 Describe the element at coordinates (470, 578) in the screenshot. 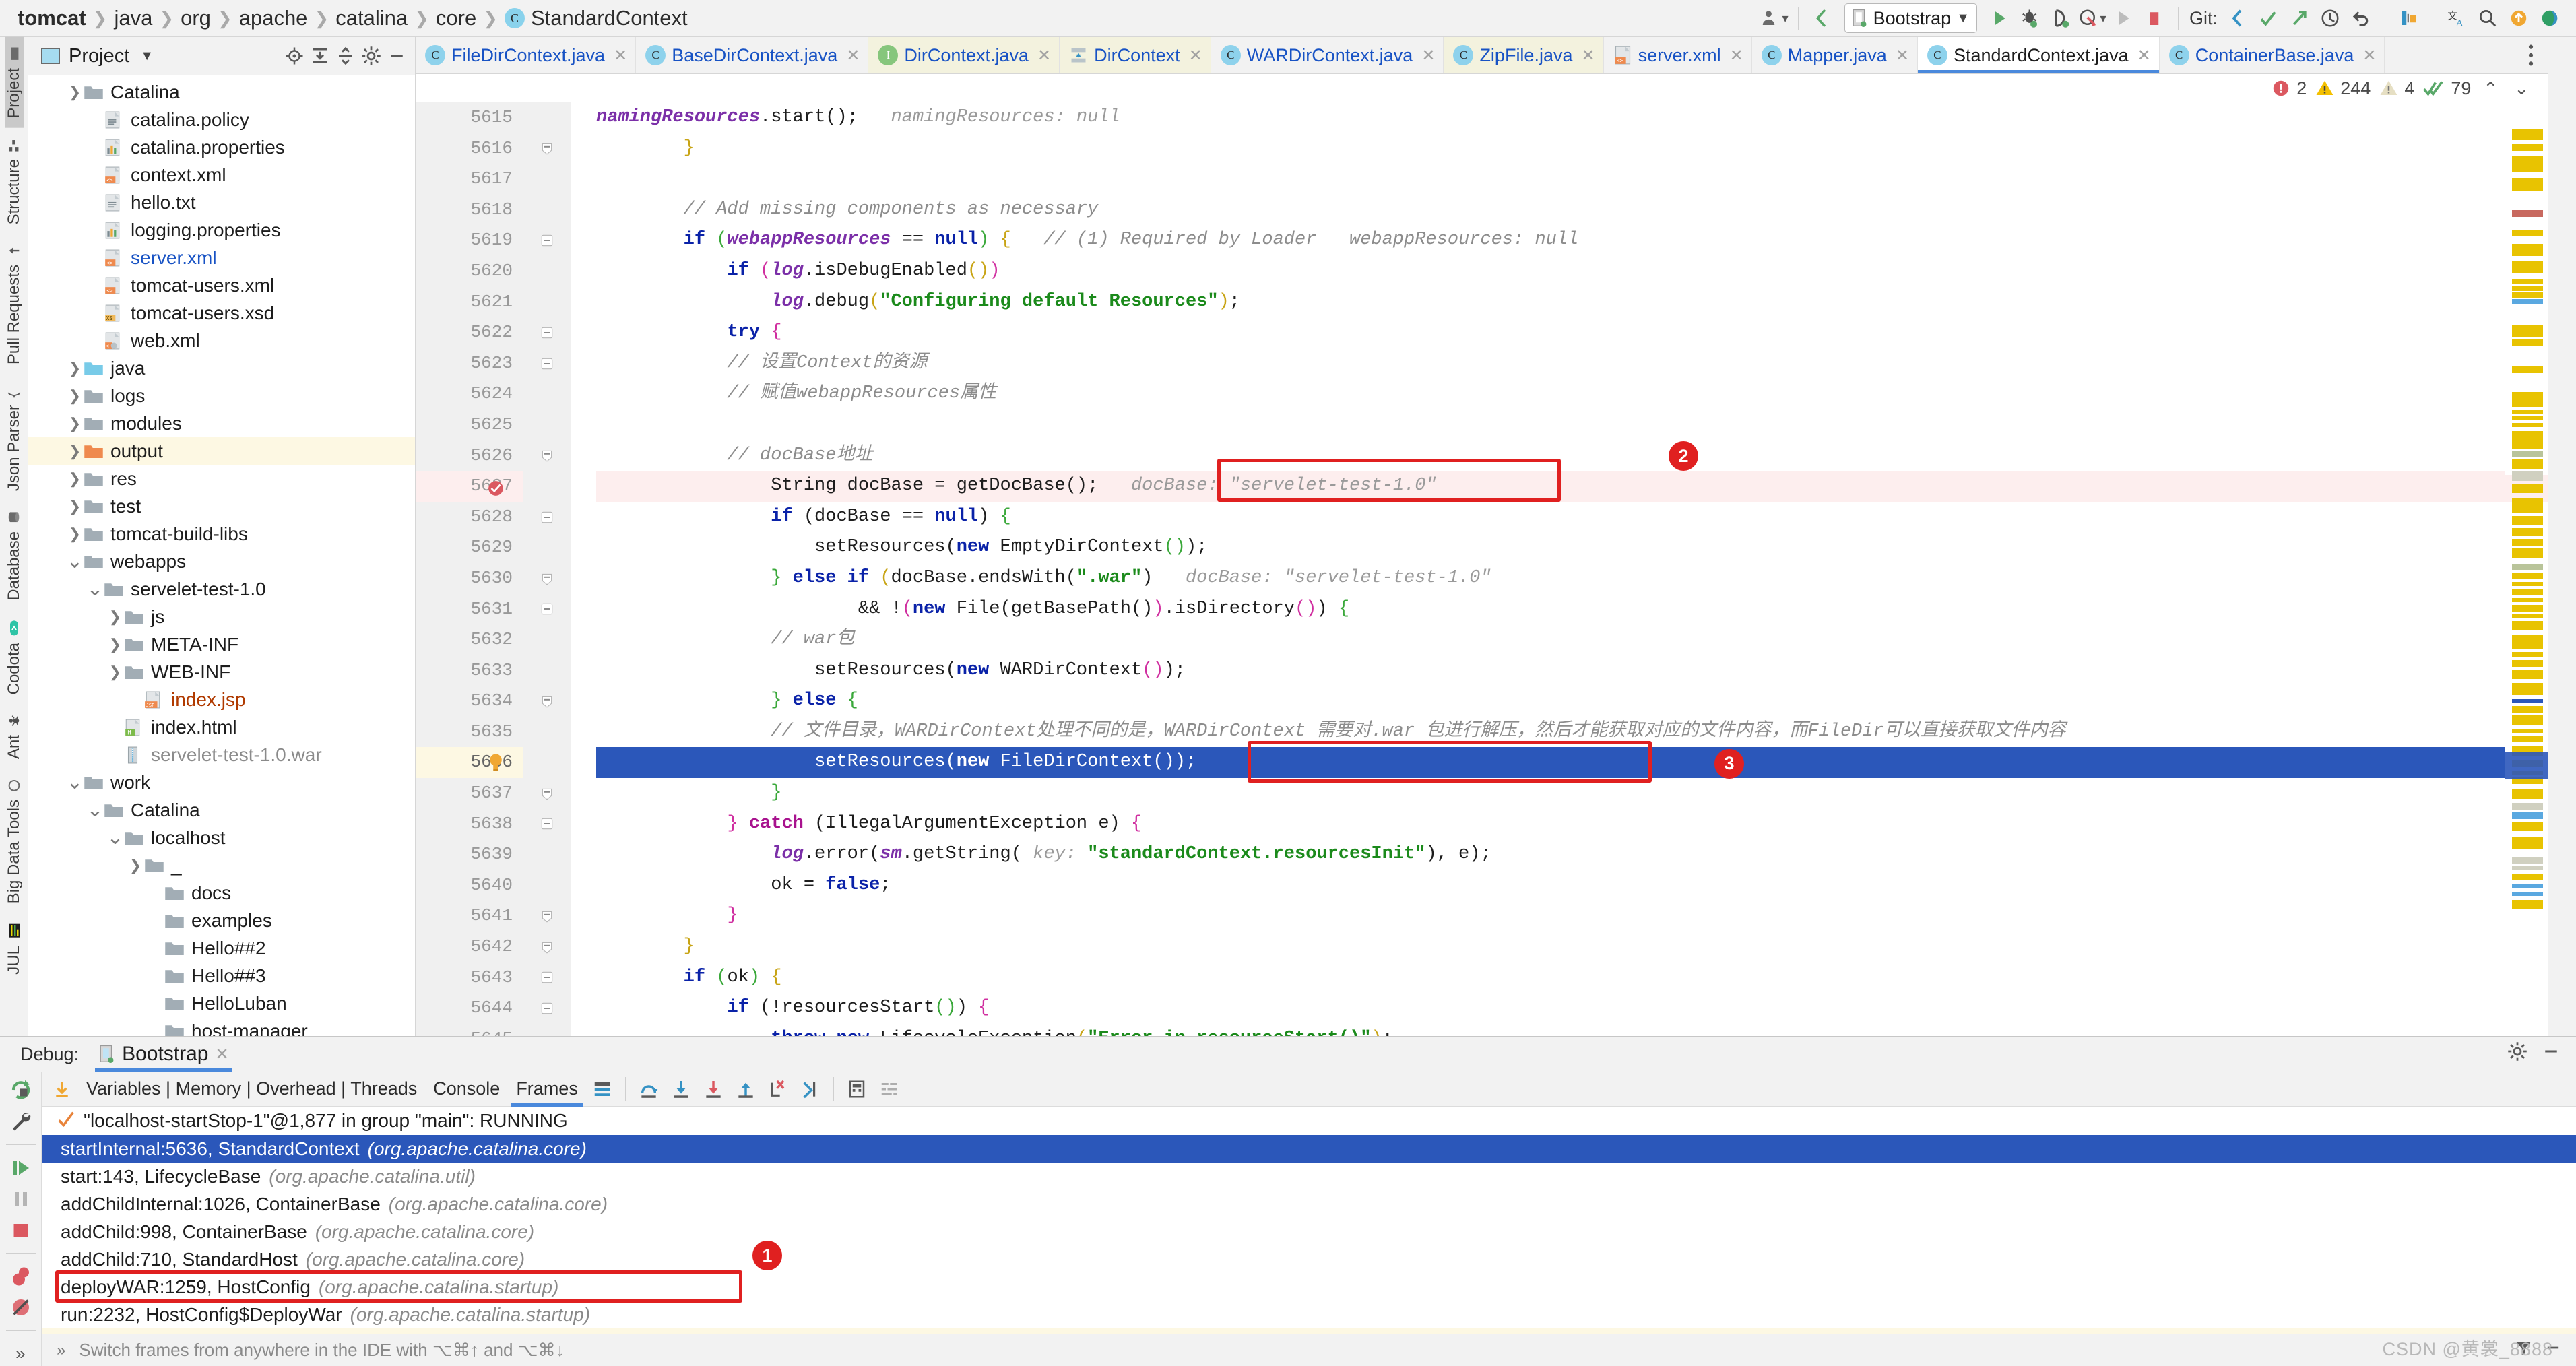

I see `line-number: 5630` at that location.